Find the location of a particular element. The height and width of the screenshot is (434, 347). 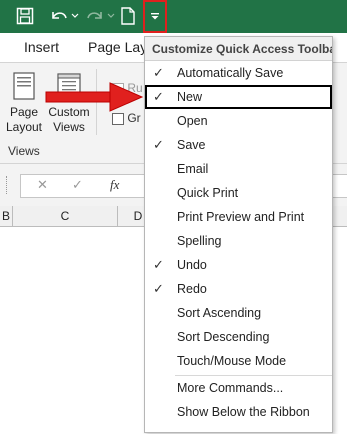

menu-item-print-preview: Print Preview and Print is located at coordinates (238, 217).